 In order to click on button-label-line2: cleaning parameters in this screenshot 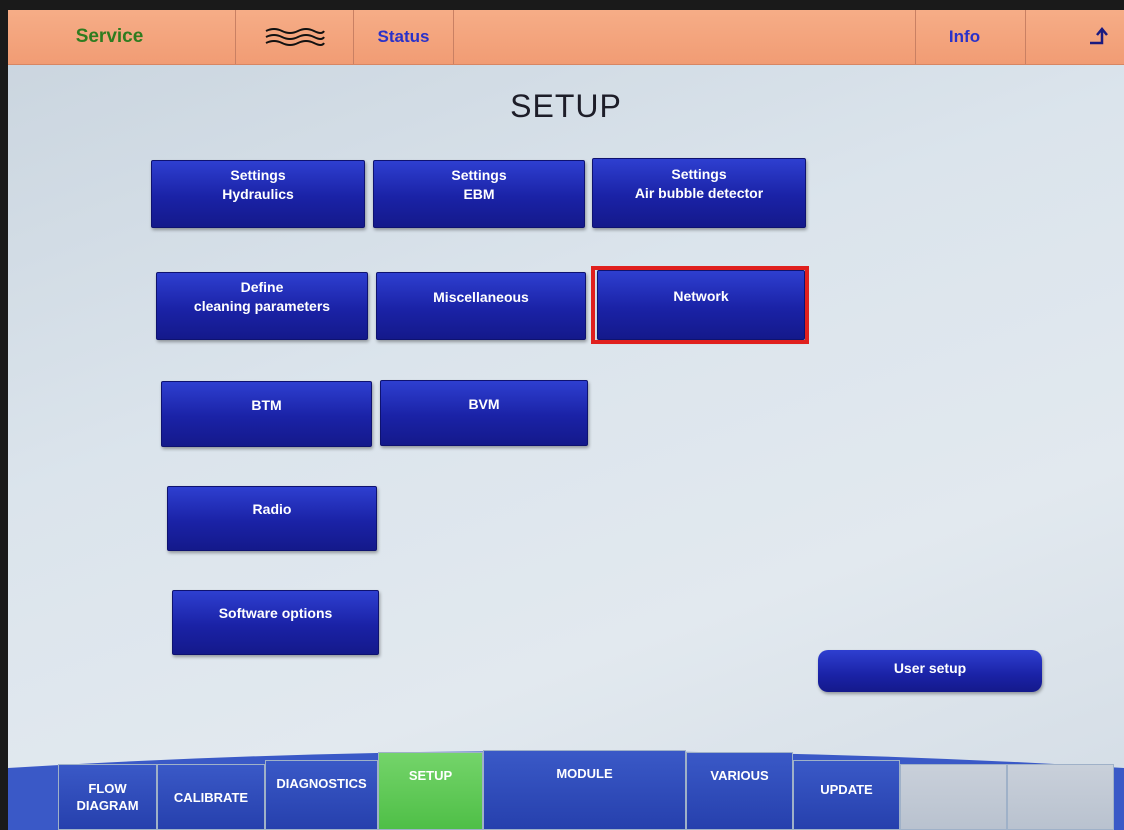, I will do `click(262, 306)`.